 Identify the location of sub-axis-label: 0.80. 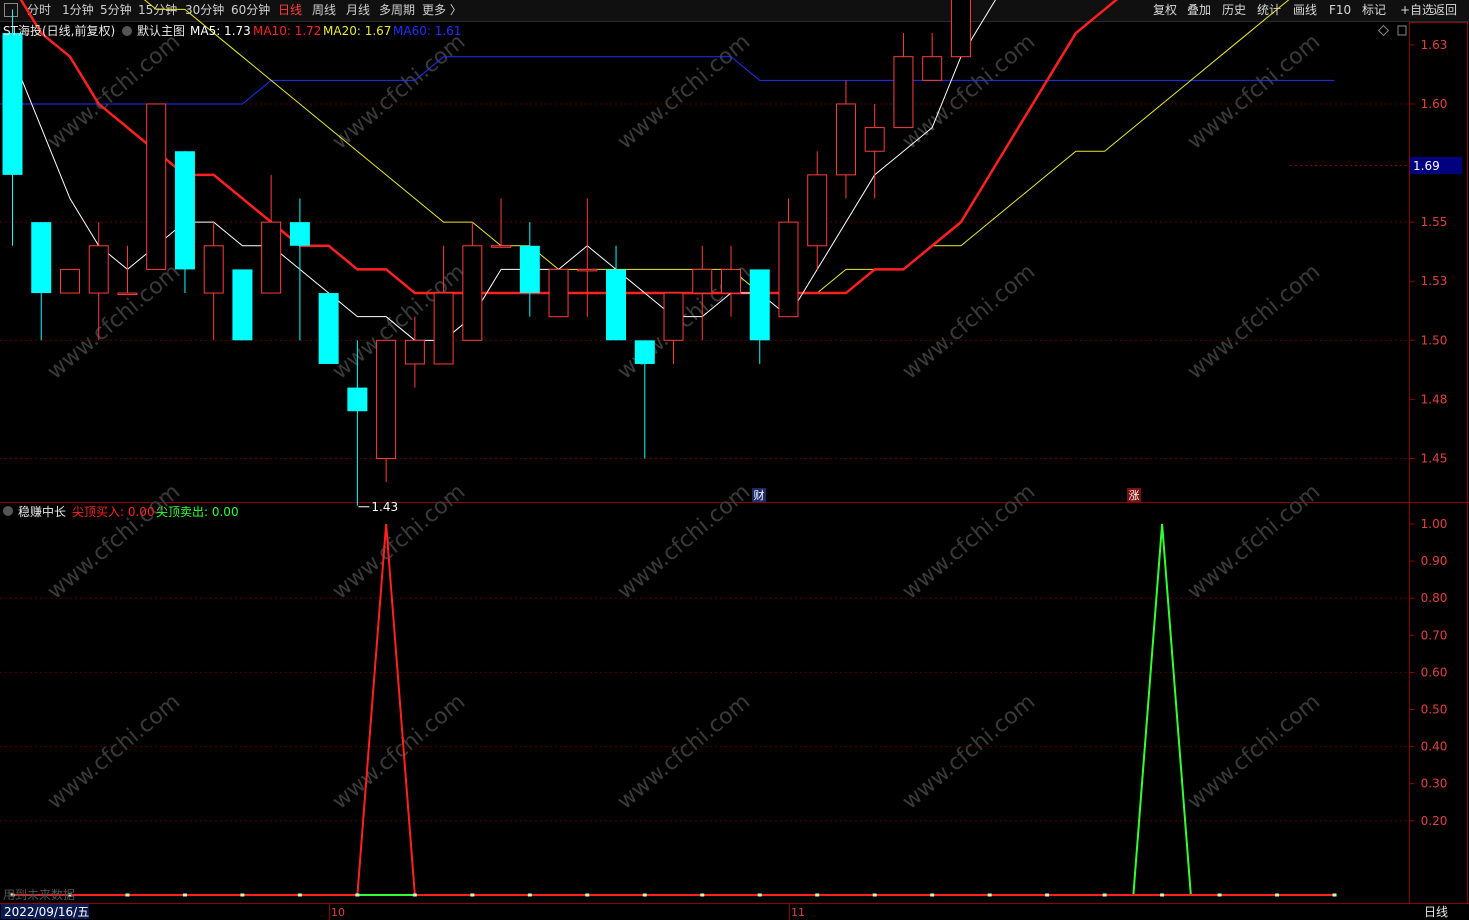
(1434, 598).